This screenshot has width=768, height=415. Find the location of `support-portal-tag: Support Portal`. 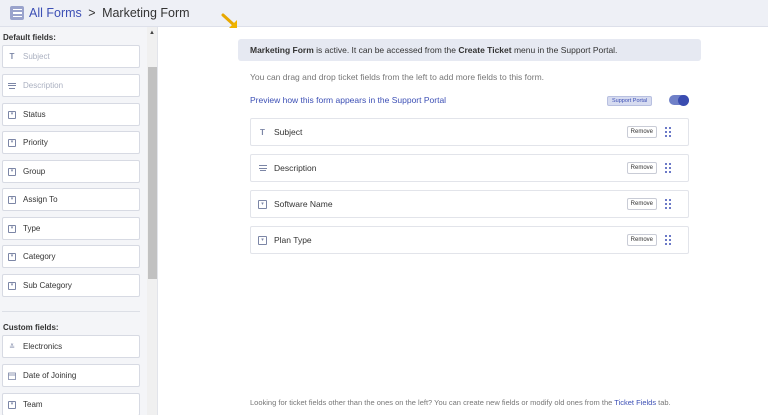

support-portal-tag: Support Portal is located at coordinates (630, 101).